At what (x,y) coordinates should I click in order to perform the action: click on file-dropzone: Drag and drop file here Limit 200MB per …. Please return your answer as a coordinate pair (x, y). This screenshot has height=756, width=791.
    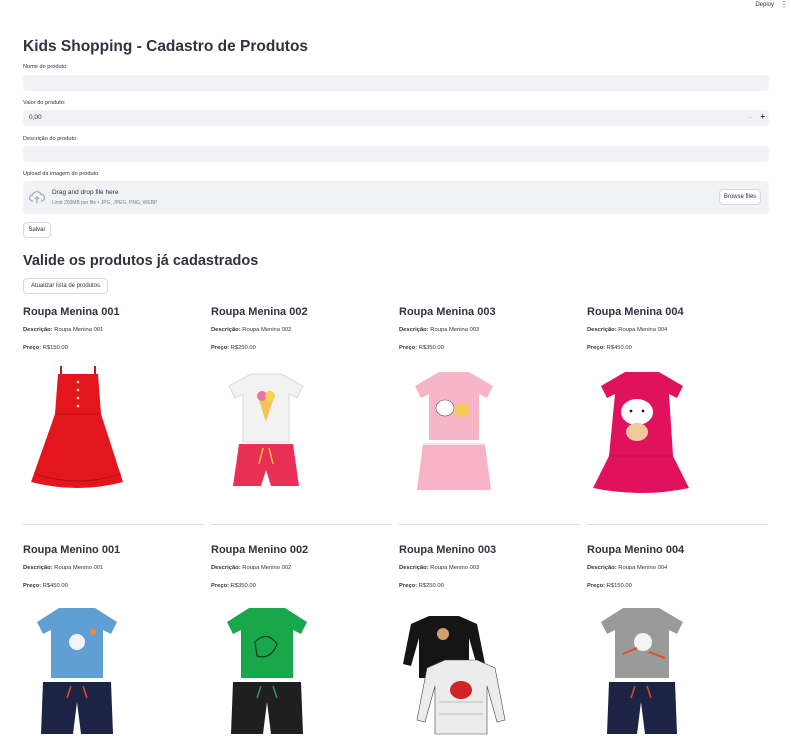
    Looking at the image, I should click on (396, 197).